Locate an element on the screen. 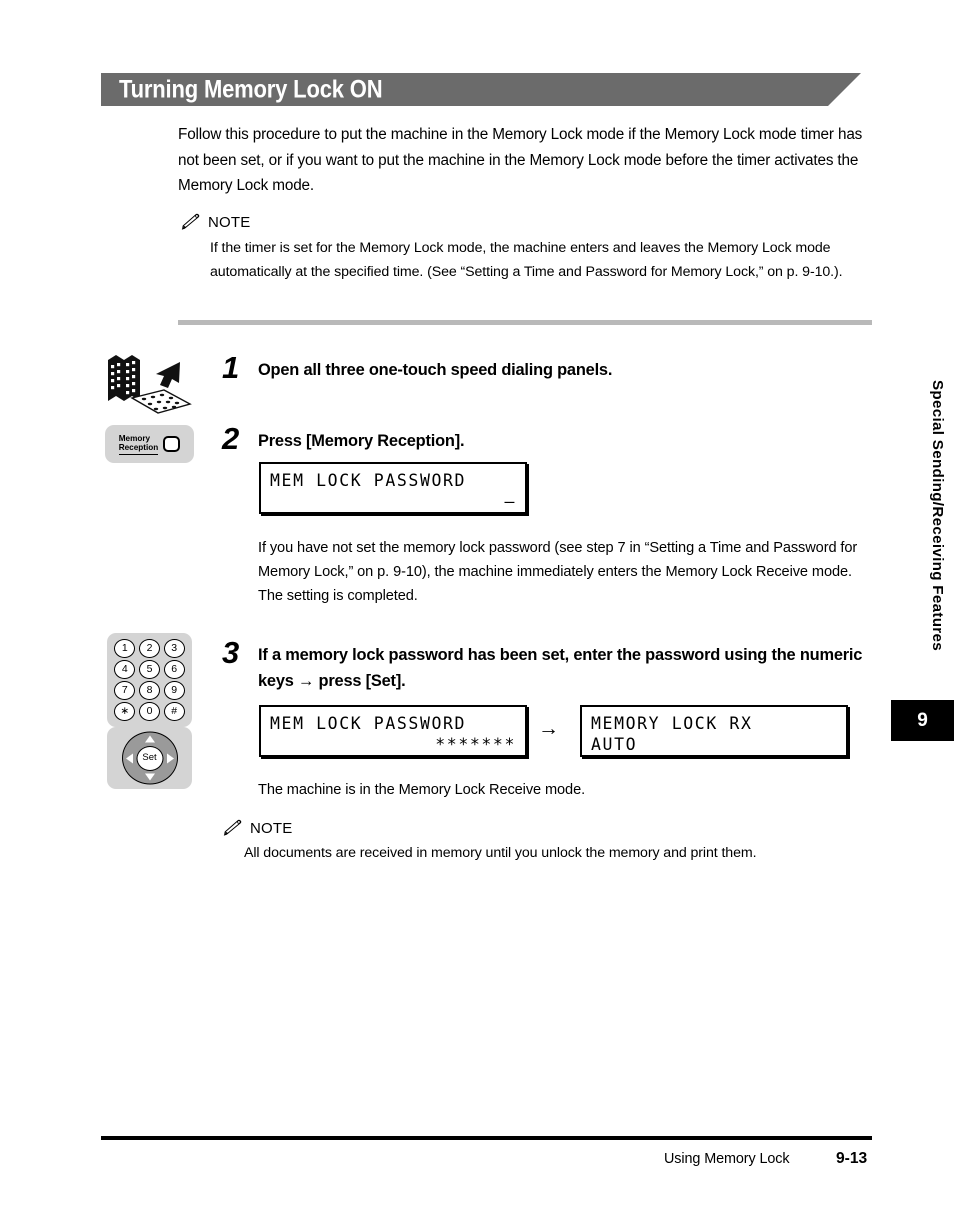  lcd-line-2: AUTO is located at coordinates (614, 744).